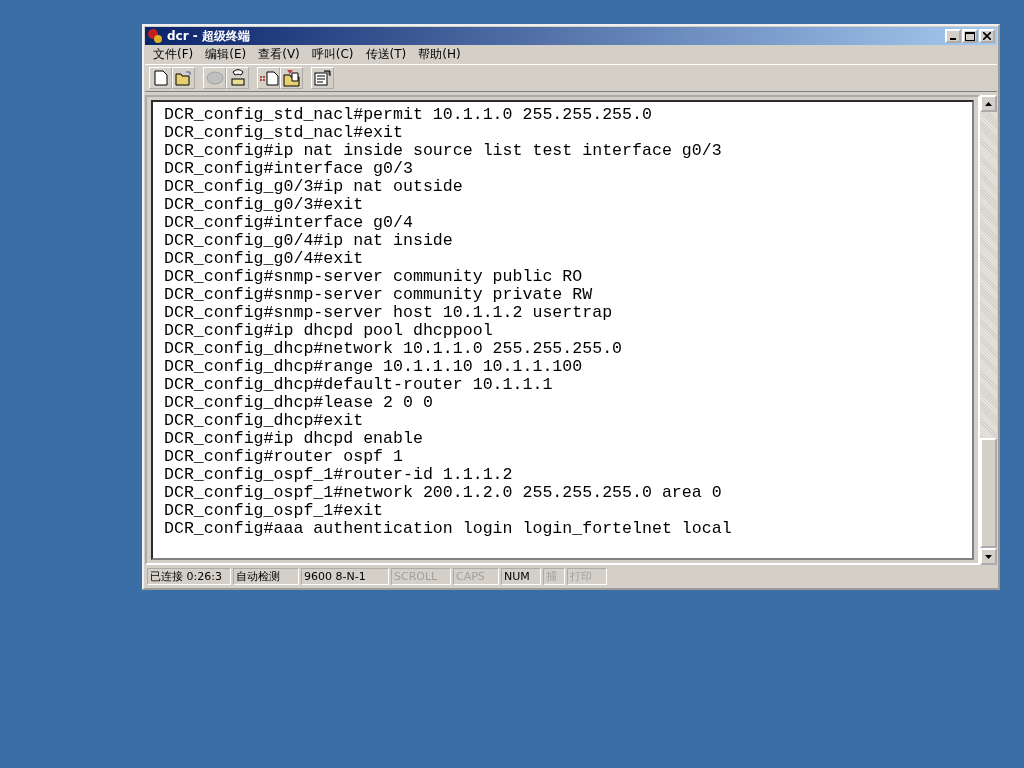 This screenshot has width=1024, height=768. I want to click on terminal-line: DCR_config_std_nacl#exit, so click(284, 133).